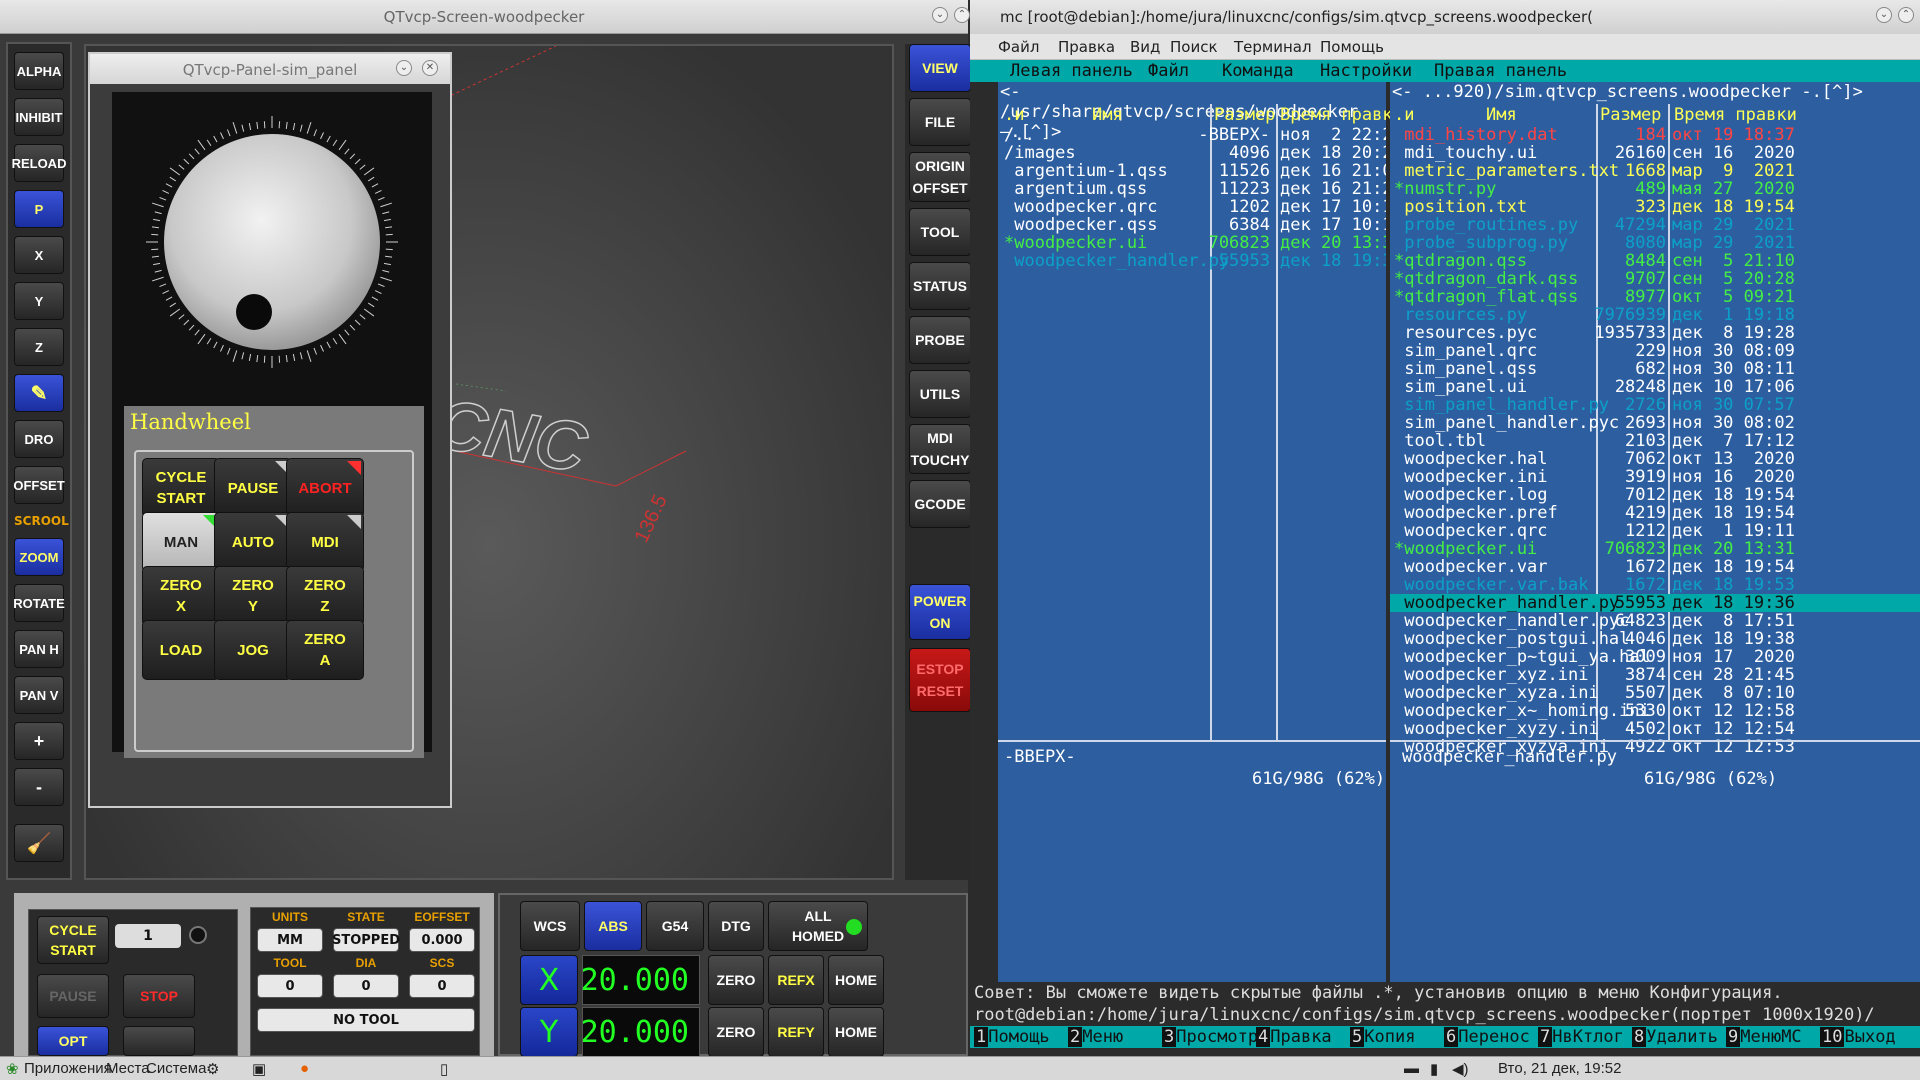 This screenshot has width=1920, height=1080. What do you see at coordinates (253, 596) in the screenshot?
I see `zero-y-key: ZERO Y` at bounding box center [253, 596].